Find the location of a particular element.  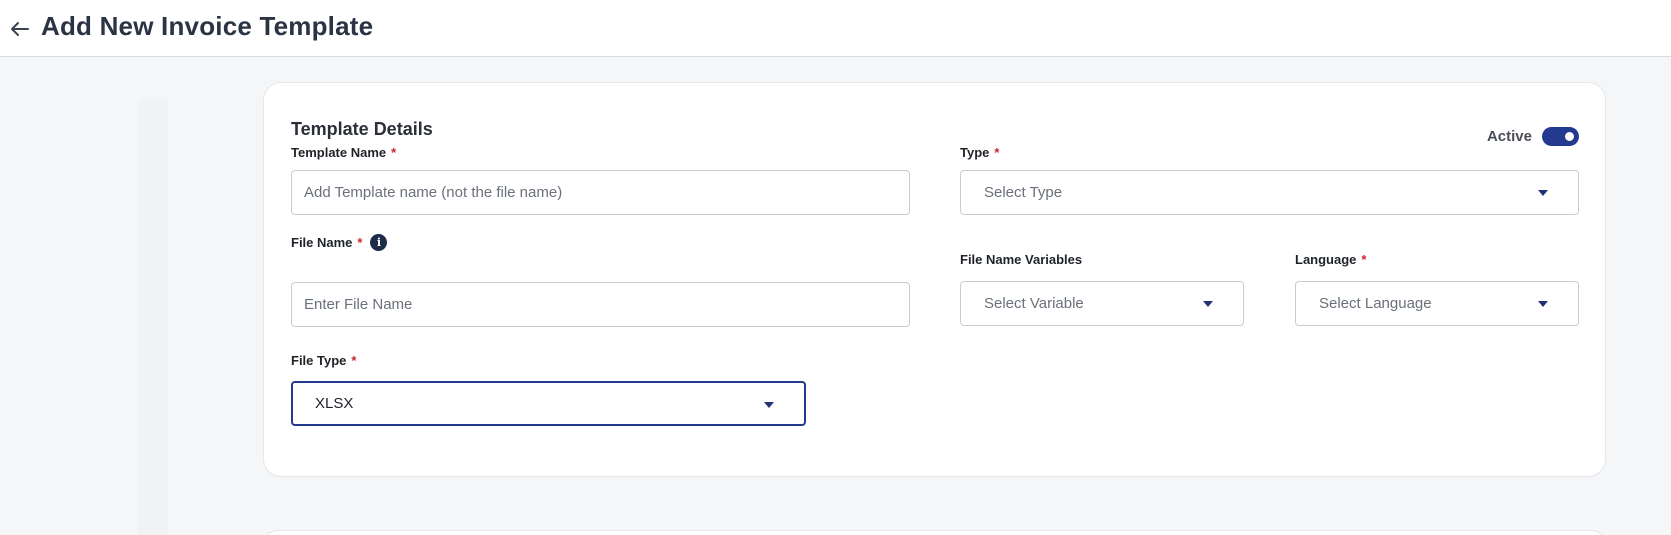

active-label: Active is located at coordinates (1509, 136).